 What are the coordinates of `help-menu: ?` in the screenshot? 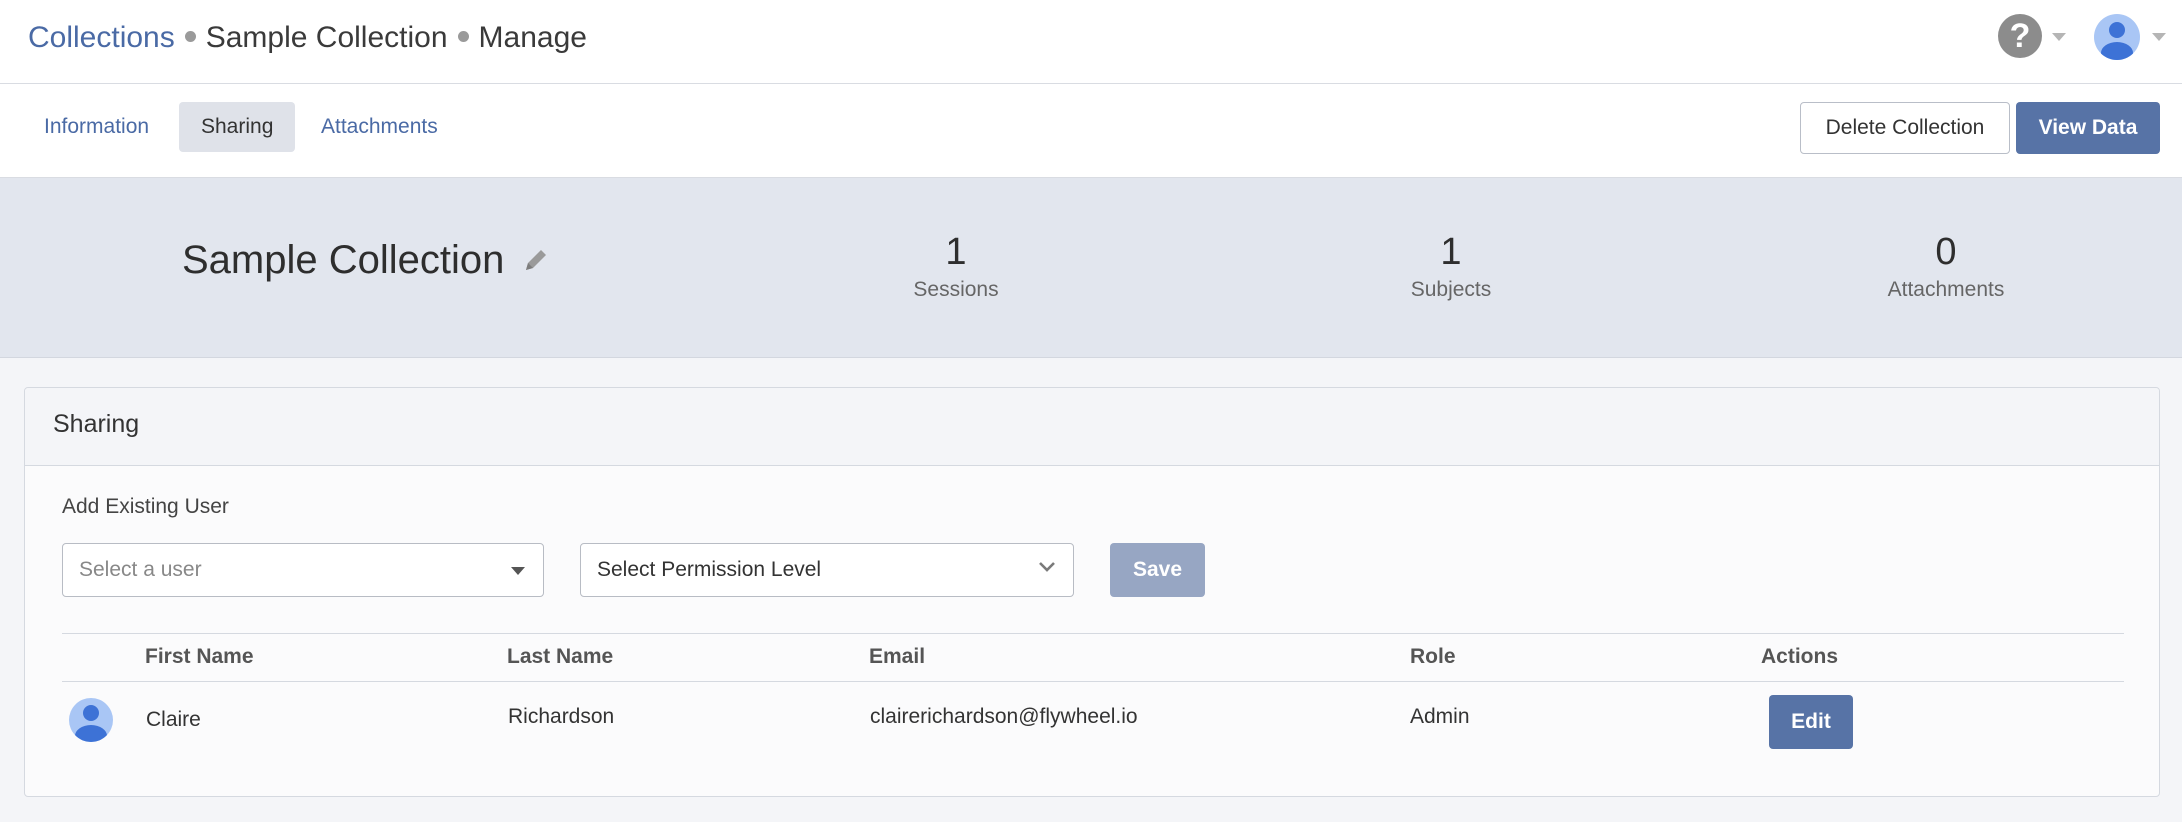 It's located at (2032, 37).